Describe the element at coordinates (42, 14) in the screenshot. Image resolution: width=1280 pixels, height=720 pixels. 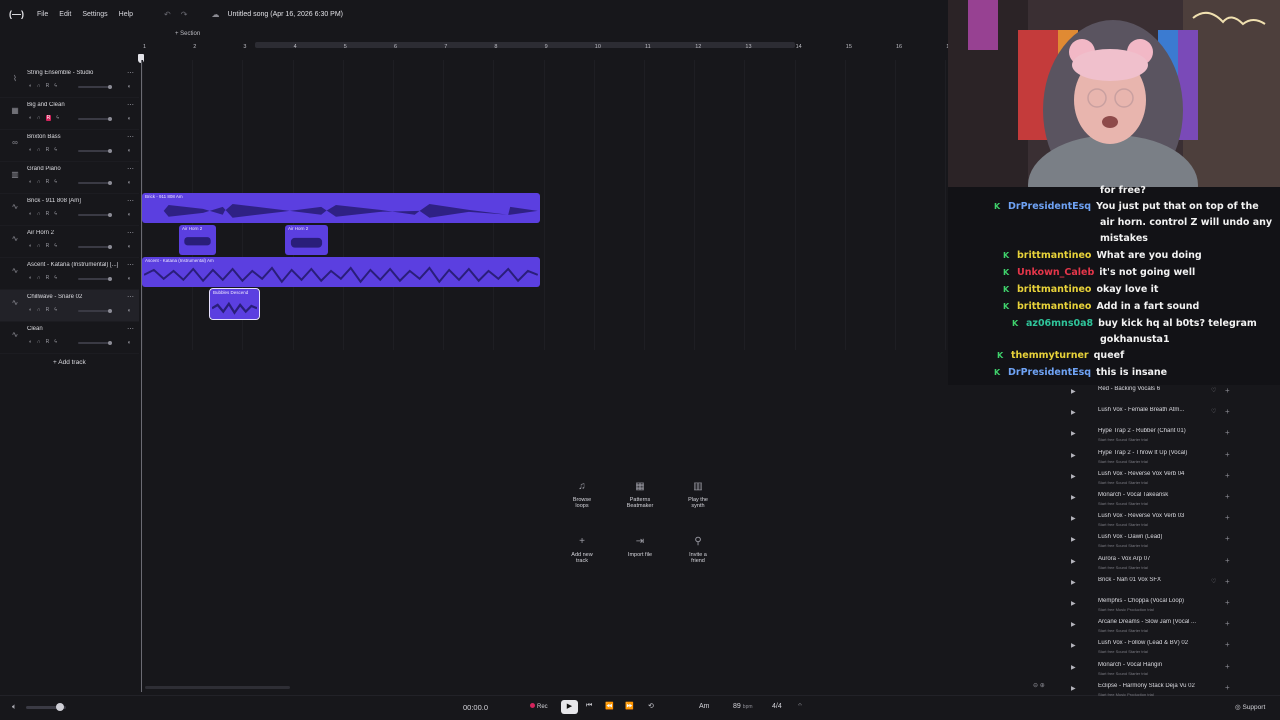
I see `menu-file: File` at that location.